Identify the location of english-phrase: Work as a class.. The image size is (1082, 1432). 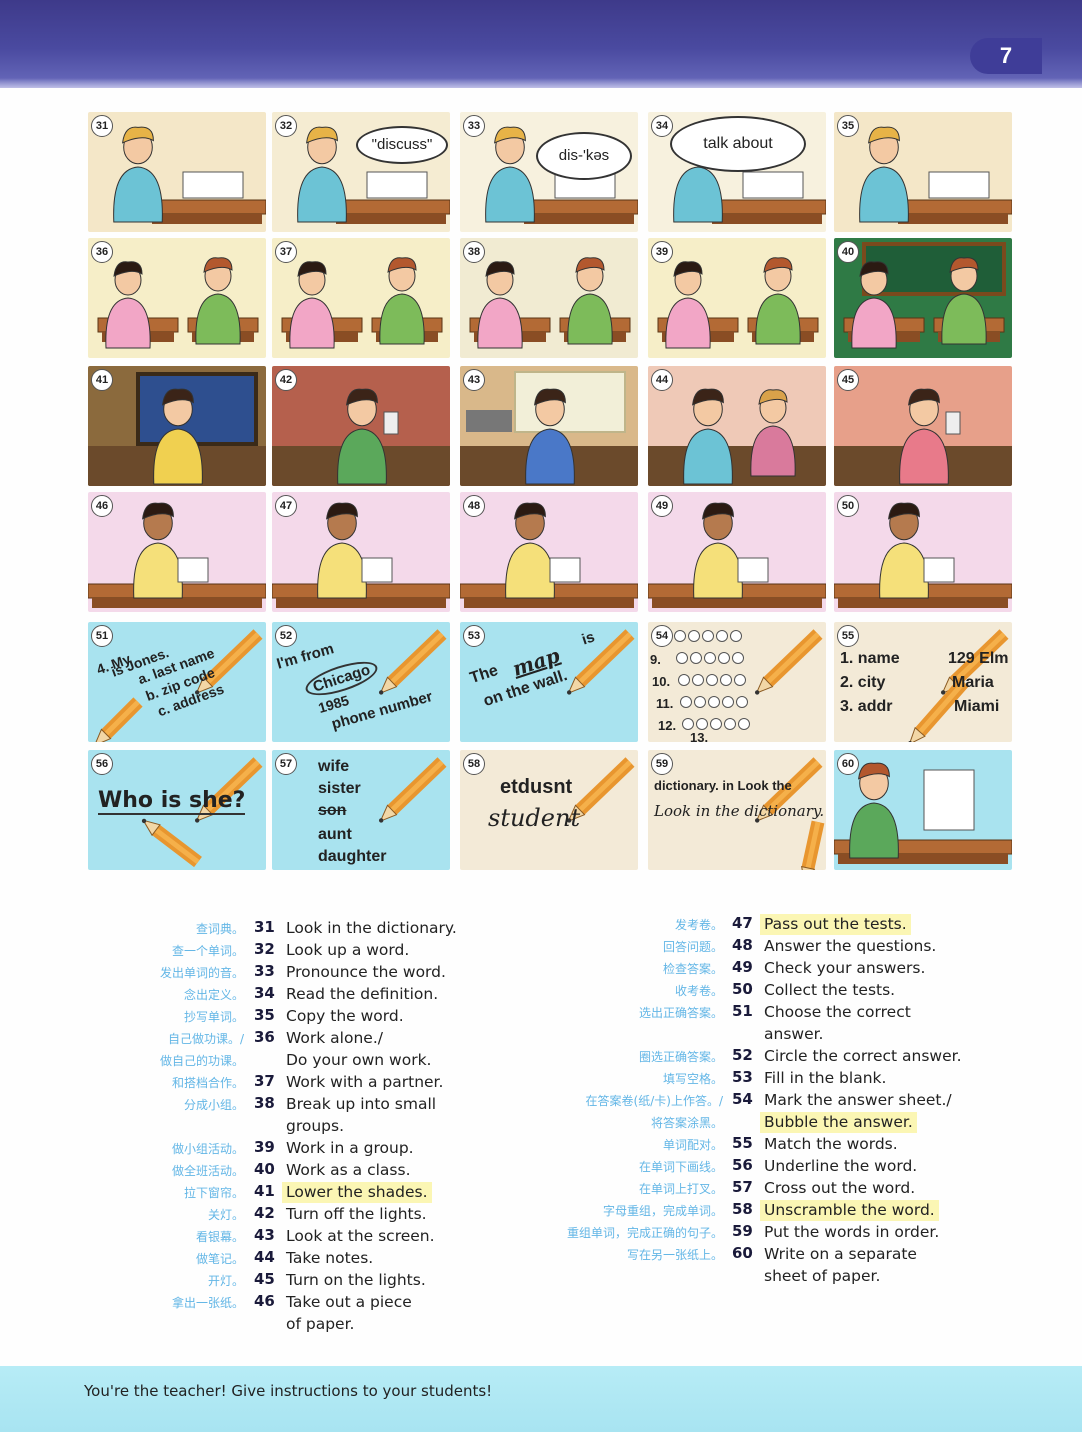
(348, 1170).